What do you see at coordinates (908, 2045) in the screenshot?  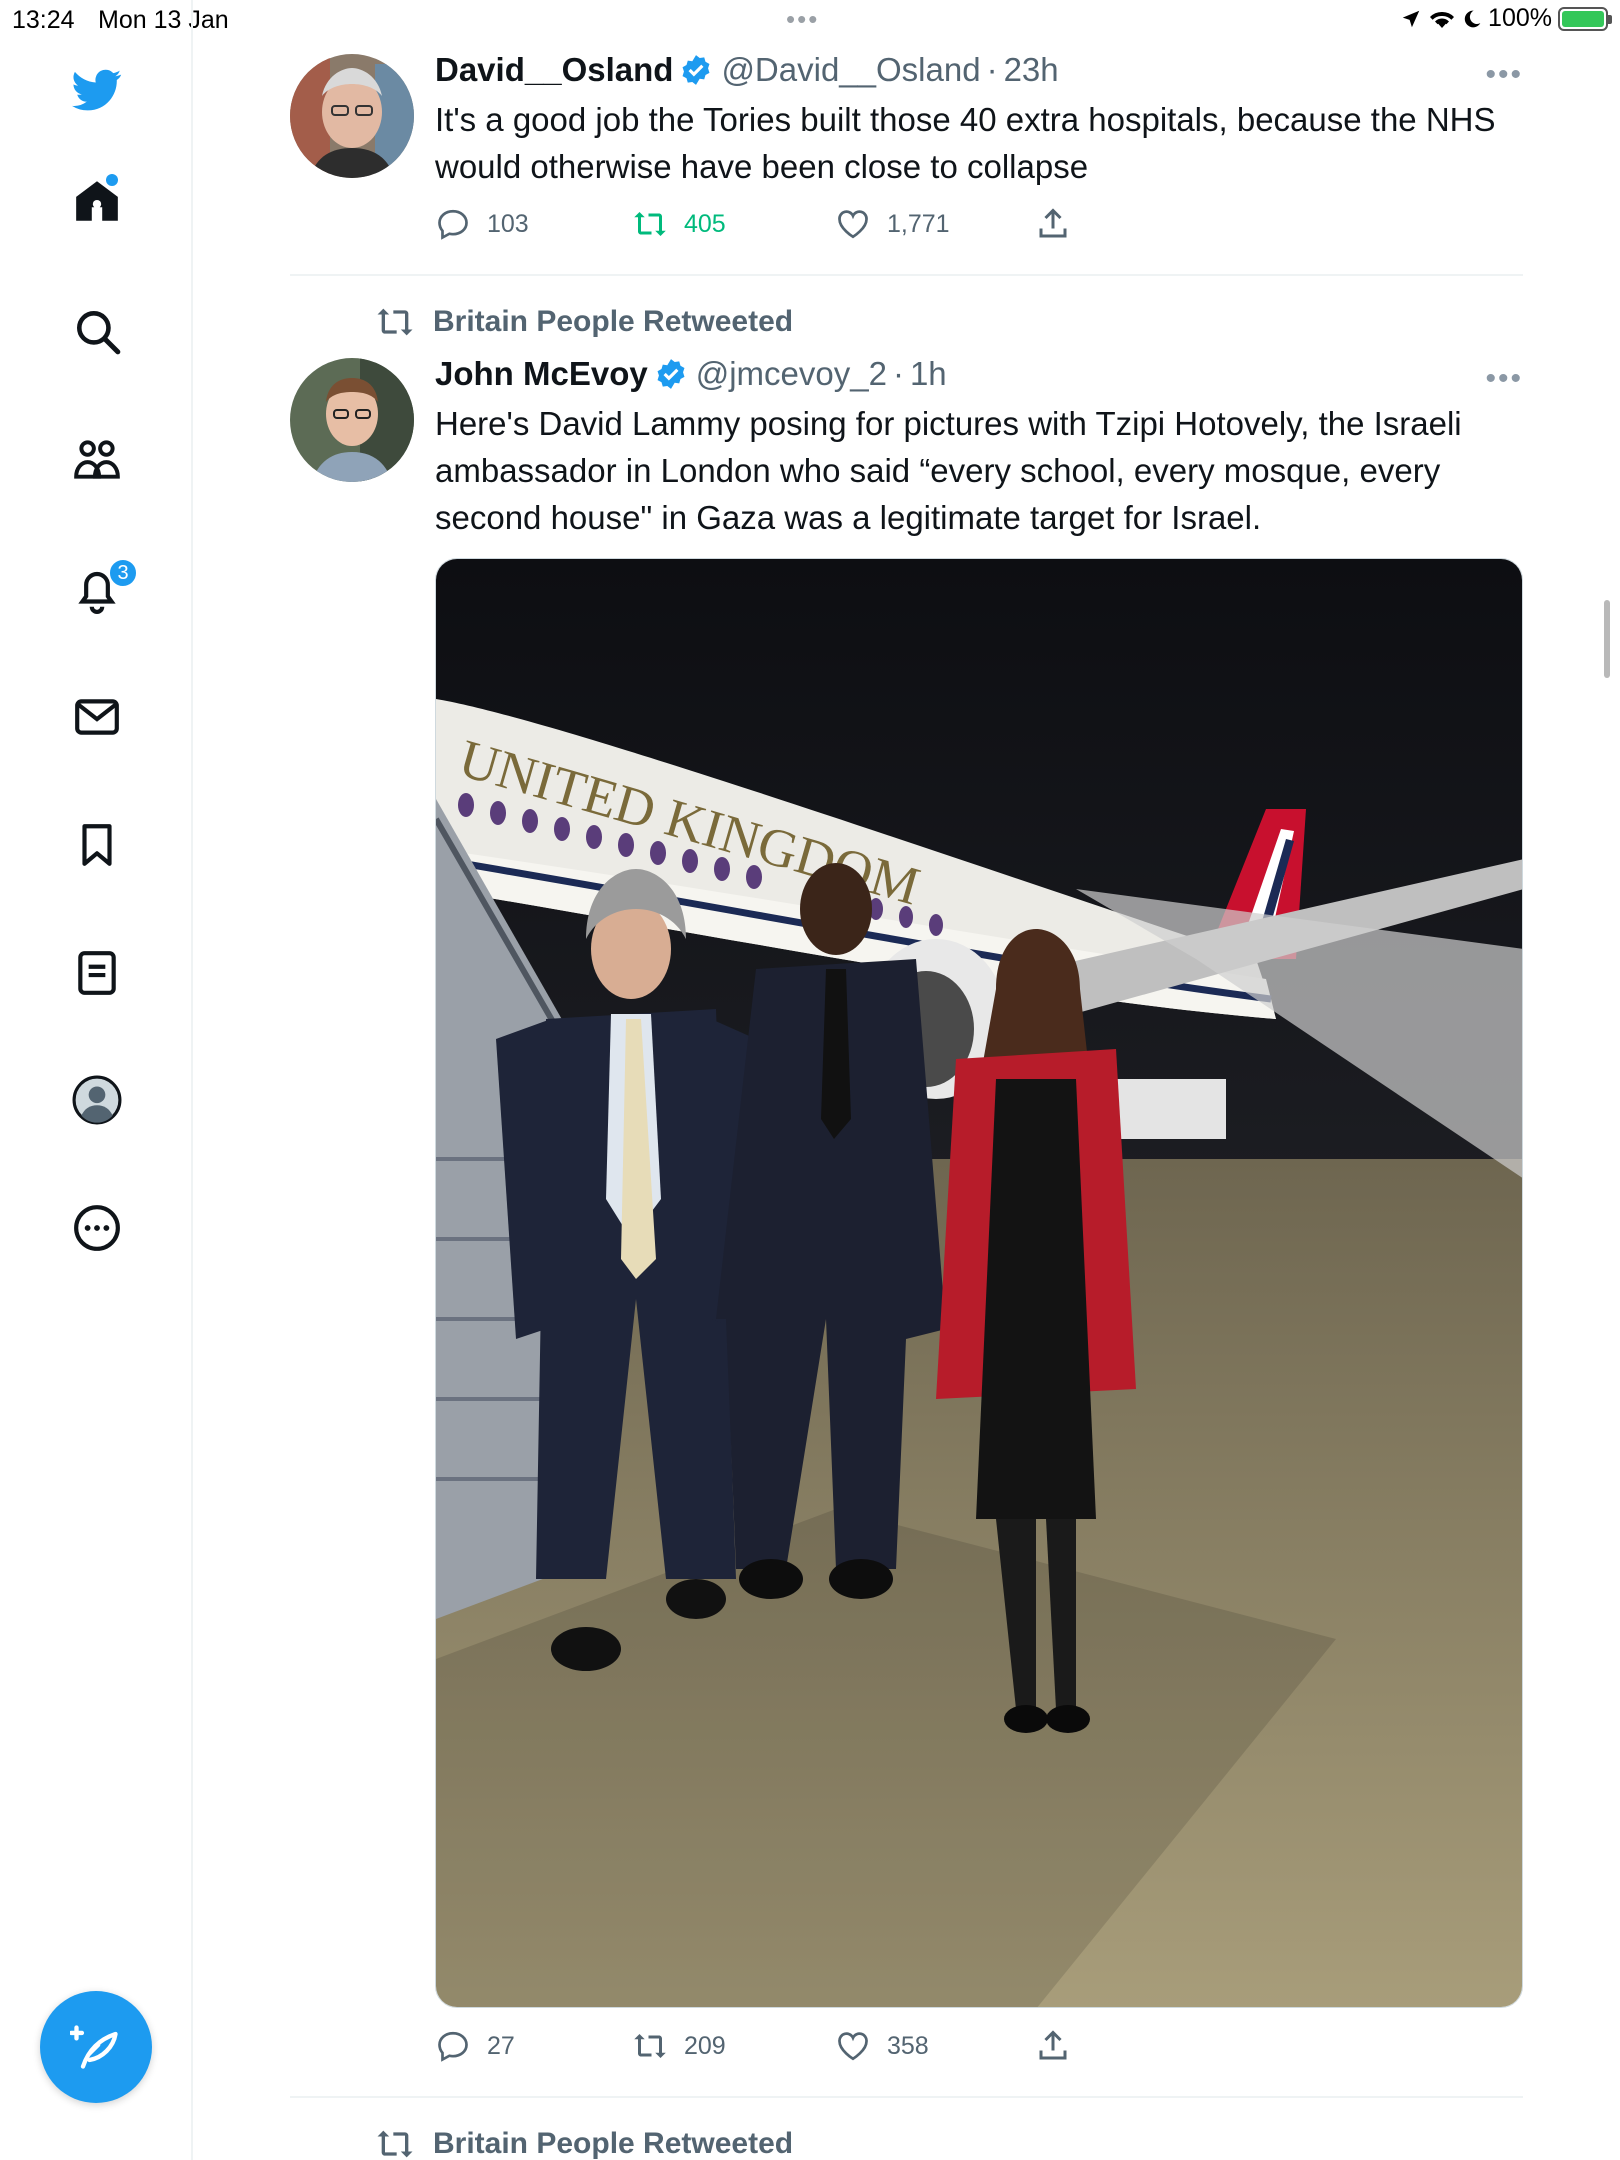 I see `like-count: 358` at bounding box center [908, 2045].